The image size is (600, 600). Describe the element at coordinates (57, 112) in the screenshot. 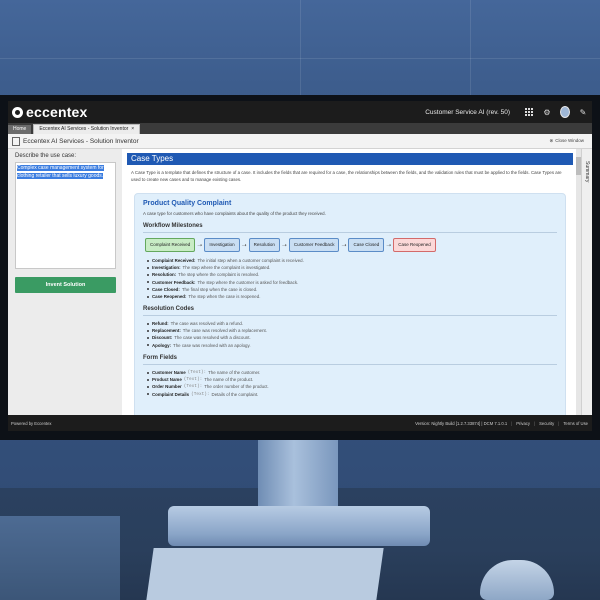

I see `logo-text: eccentex` at that location.